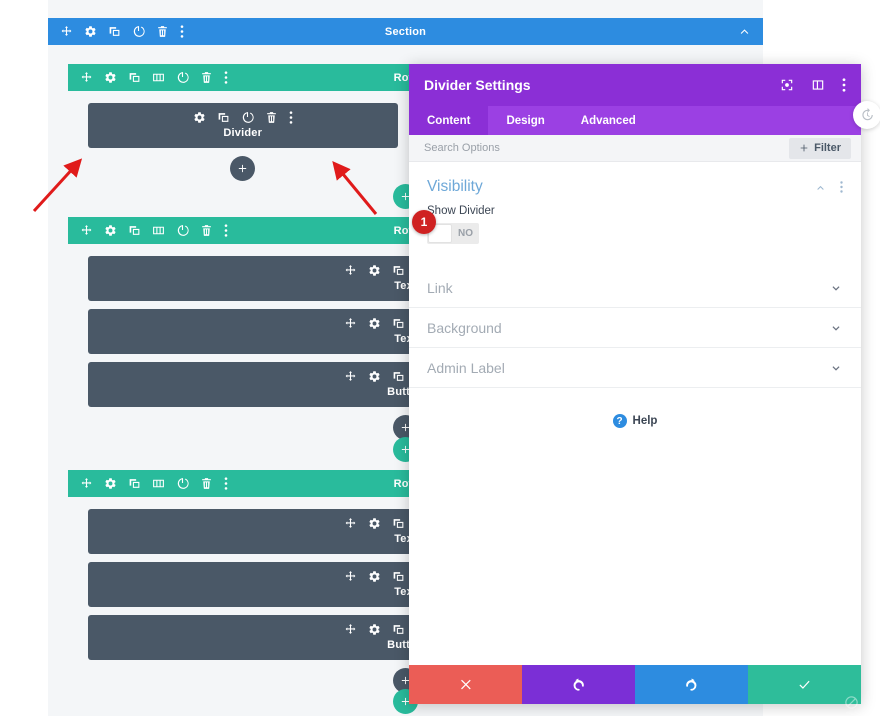 This screenshot has width=880, height=716. I want to click on filter-label: Filter, so click(827, 148).